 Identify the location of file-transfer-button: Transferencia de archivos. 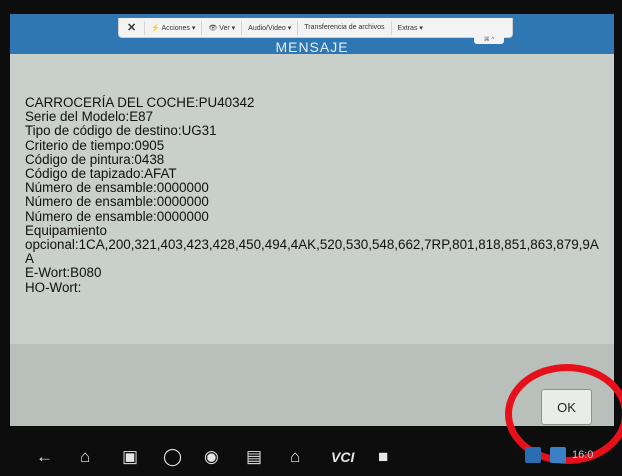
(345, 27).